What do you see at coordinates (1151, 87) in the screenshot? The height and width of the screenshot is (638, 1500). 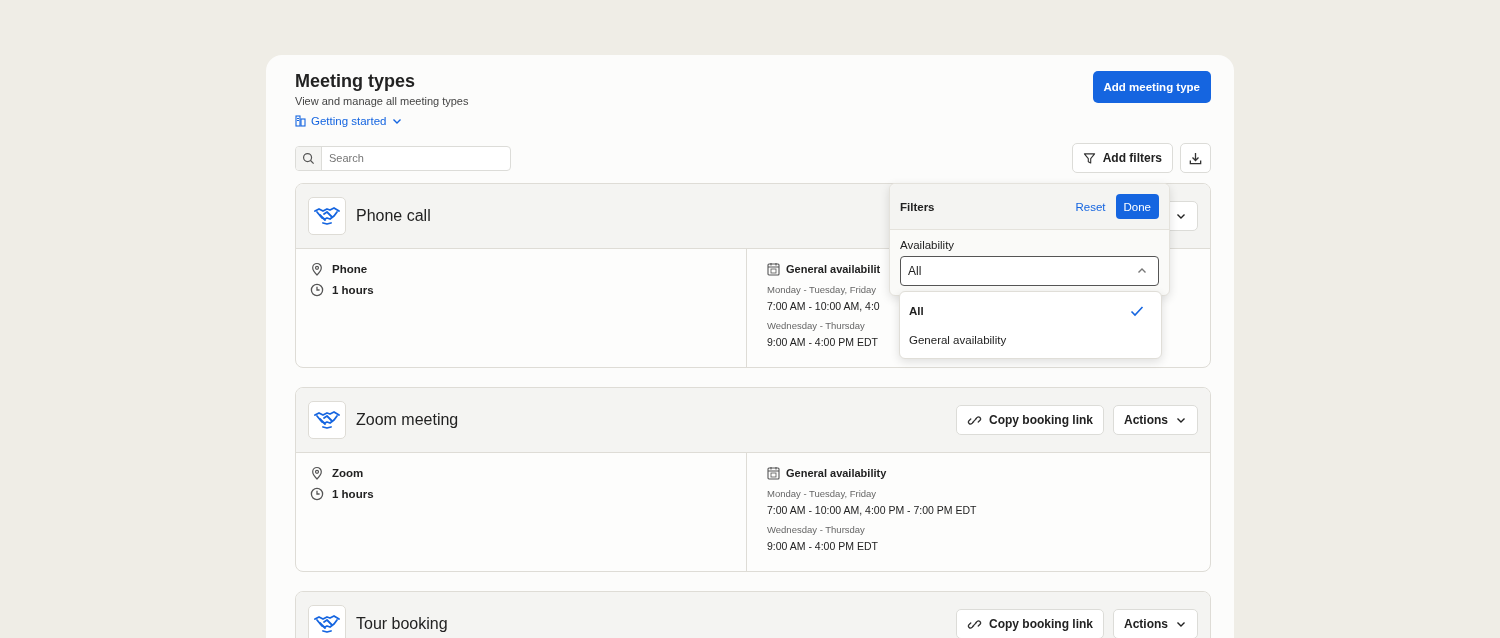 I see `add-meeting-type-button: Add meeting type` at bounding box center [1151, 87].